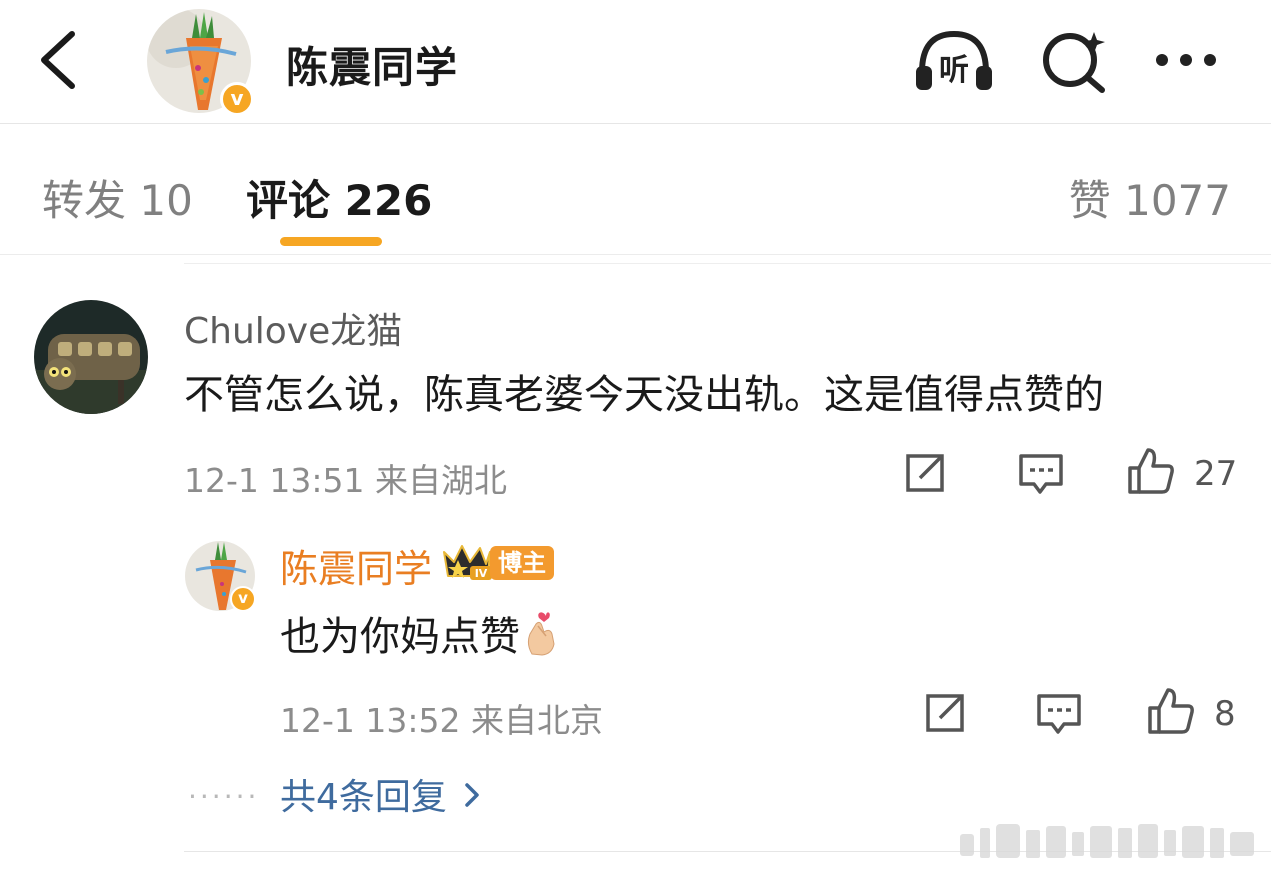 This screenshot has width=1271, height=874. Describe the element at coordinates (481, 573) in the screenshot. I see `svg-text: IV` at that location.